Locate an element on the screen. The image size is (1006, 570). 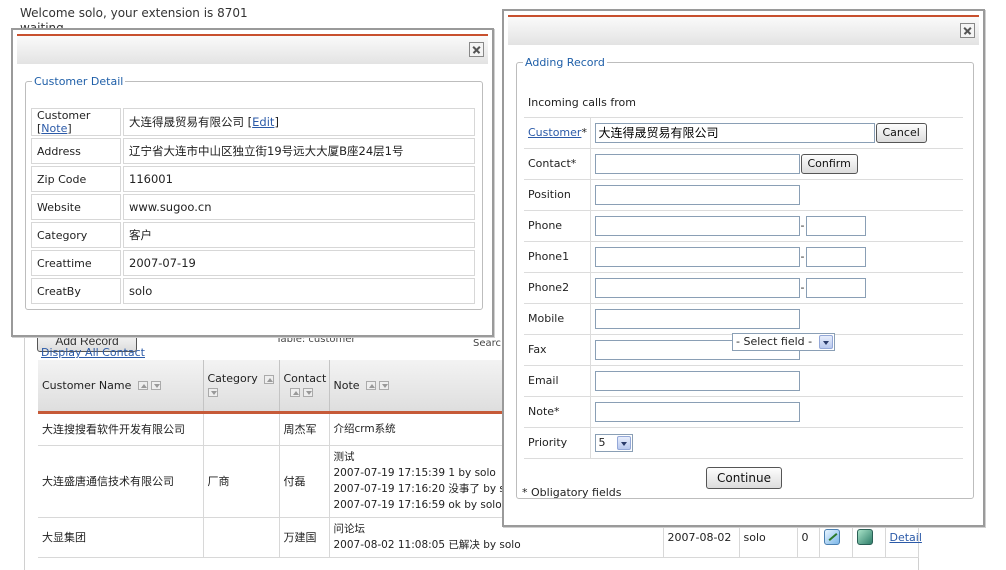
contact-cell: 付磊 is located at coordinates (304, 481).